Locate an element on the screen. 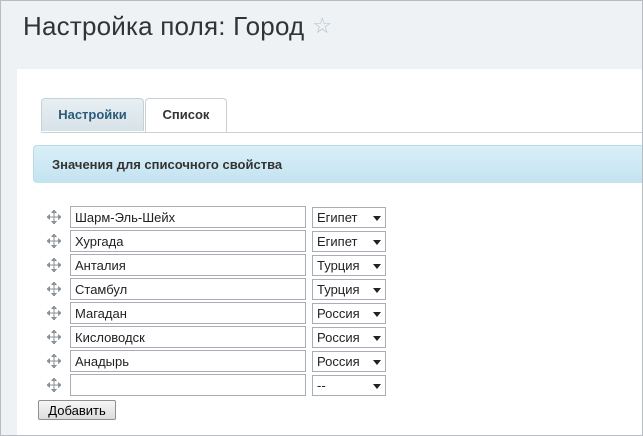 The image size is (643, 436). list-item: -- is located at coordinates (217, 386).